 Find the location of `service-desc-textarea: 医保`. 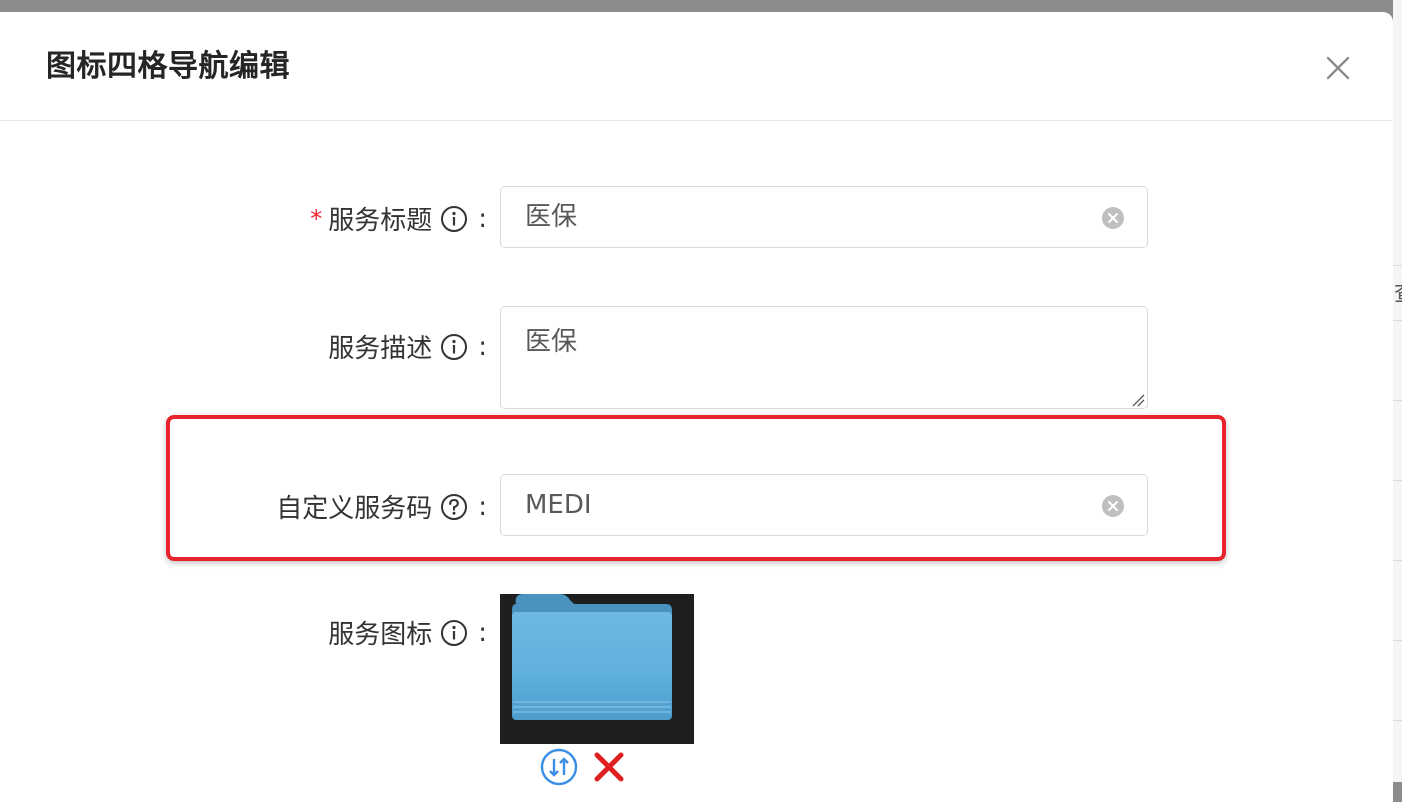

service-desc-textarea: 医保 is located at coordinates (824, 357).